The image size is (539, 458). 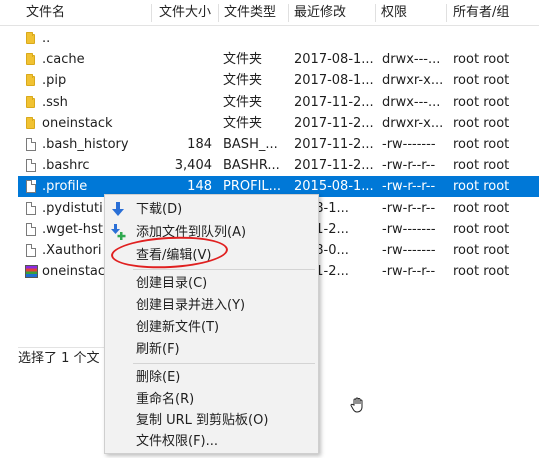 What do you see at coordinates (68, 358) in the screenshot?
I see `status-bar: 选择了 1 个文` at bounding box center [68, 358].